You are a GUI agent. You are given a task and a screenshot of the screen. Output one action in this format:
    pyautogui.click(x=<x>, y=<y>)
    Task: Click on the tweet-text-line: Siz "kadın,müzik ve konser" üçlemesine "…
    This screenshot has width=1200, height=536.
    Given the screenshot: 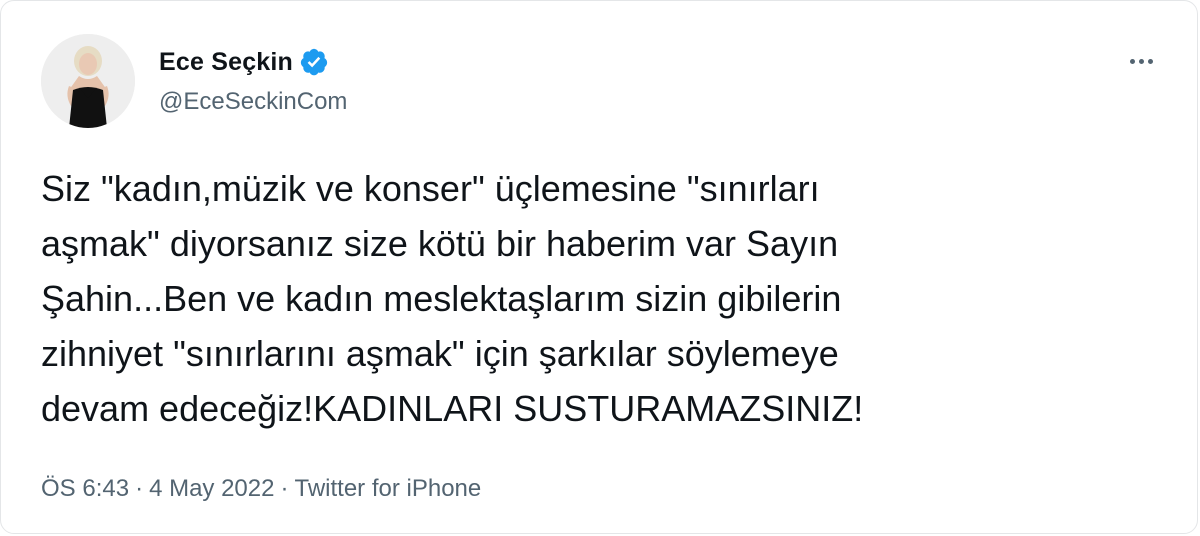 What is the action you would take?
    pyautogui.click(x=430, y=188)
    